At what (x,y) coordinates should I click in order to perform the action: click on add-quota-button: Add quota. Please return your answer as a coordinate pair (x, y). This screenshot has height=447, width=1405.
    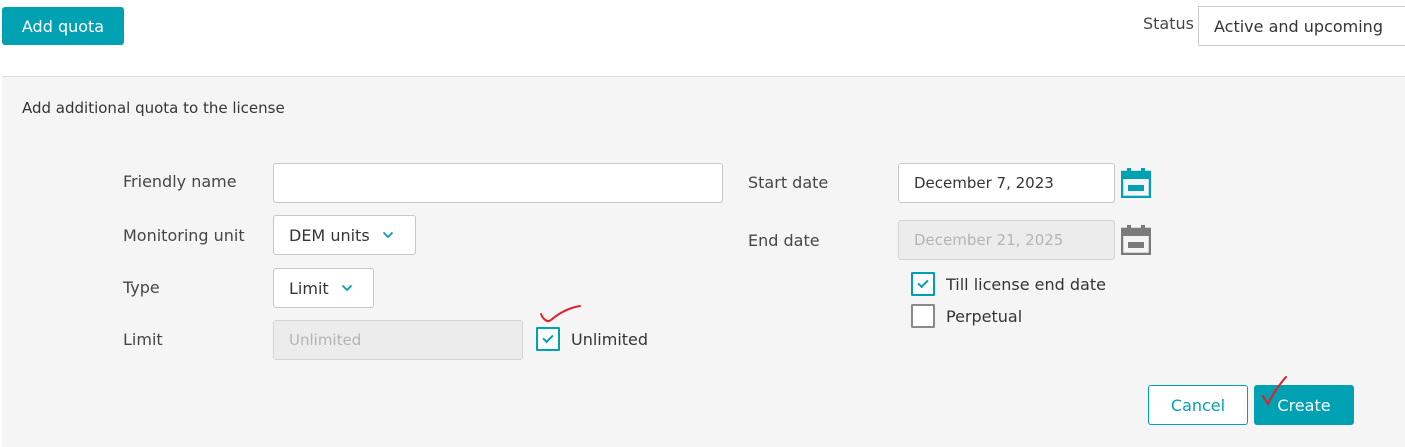
    Looking at the image, I should click on (63, 26).